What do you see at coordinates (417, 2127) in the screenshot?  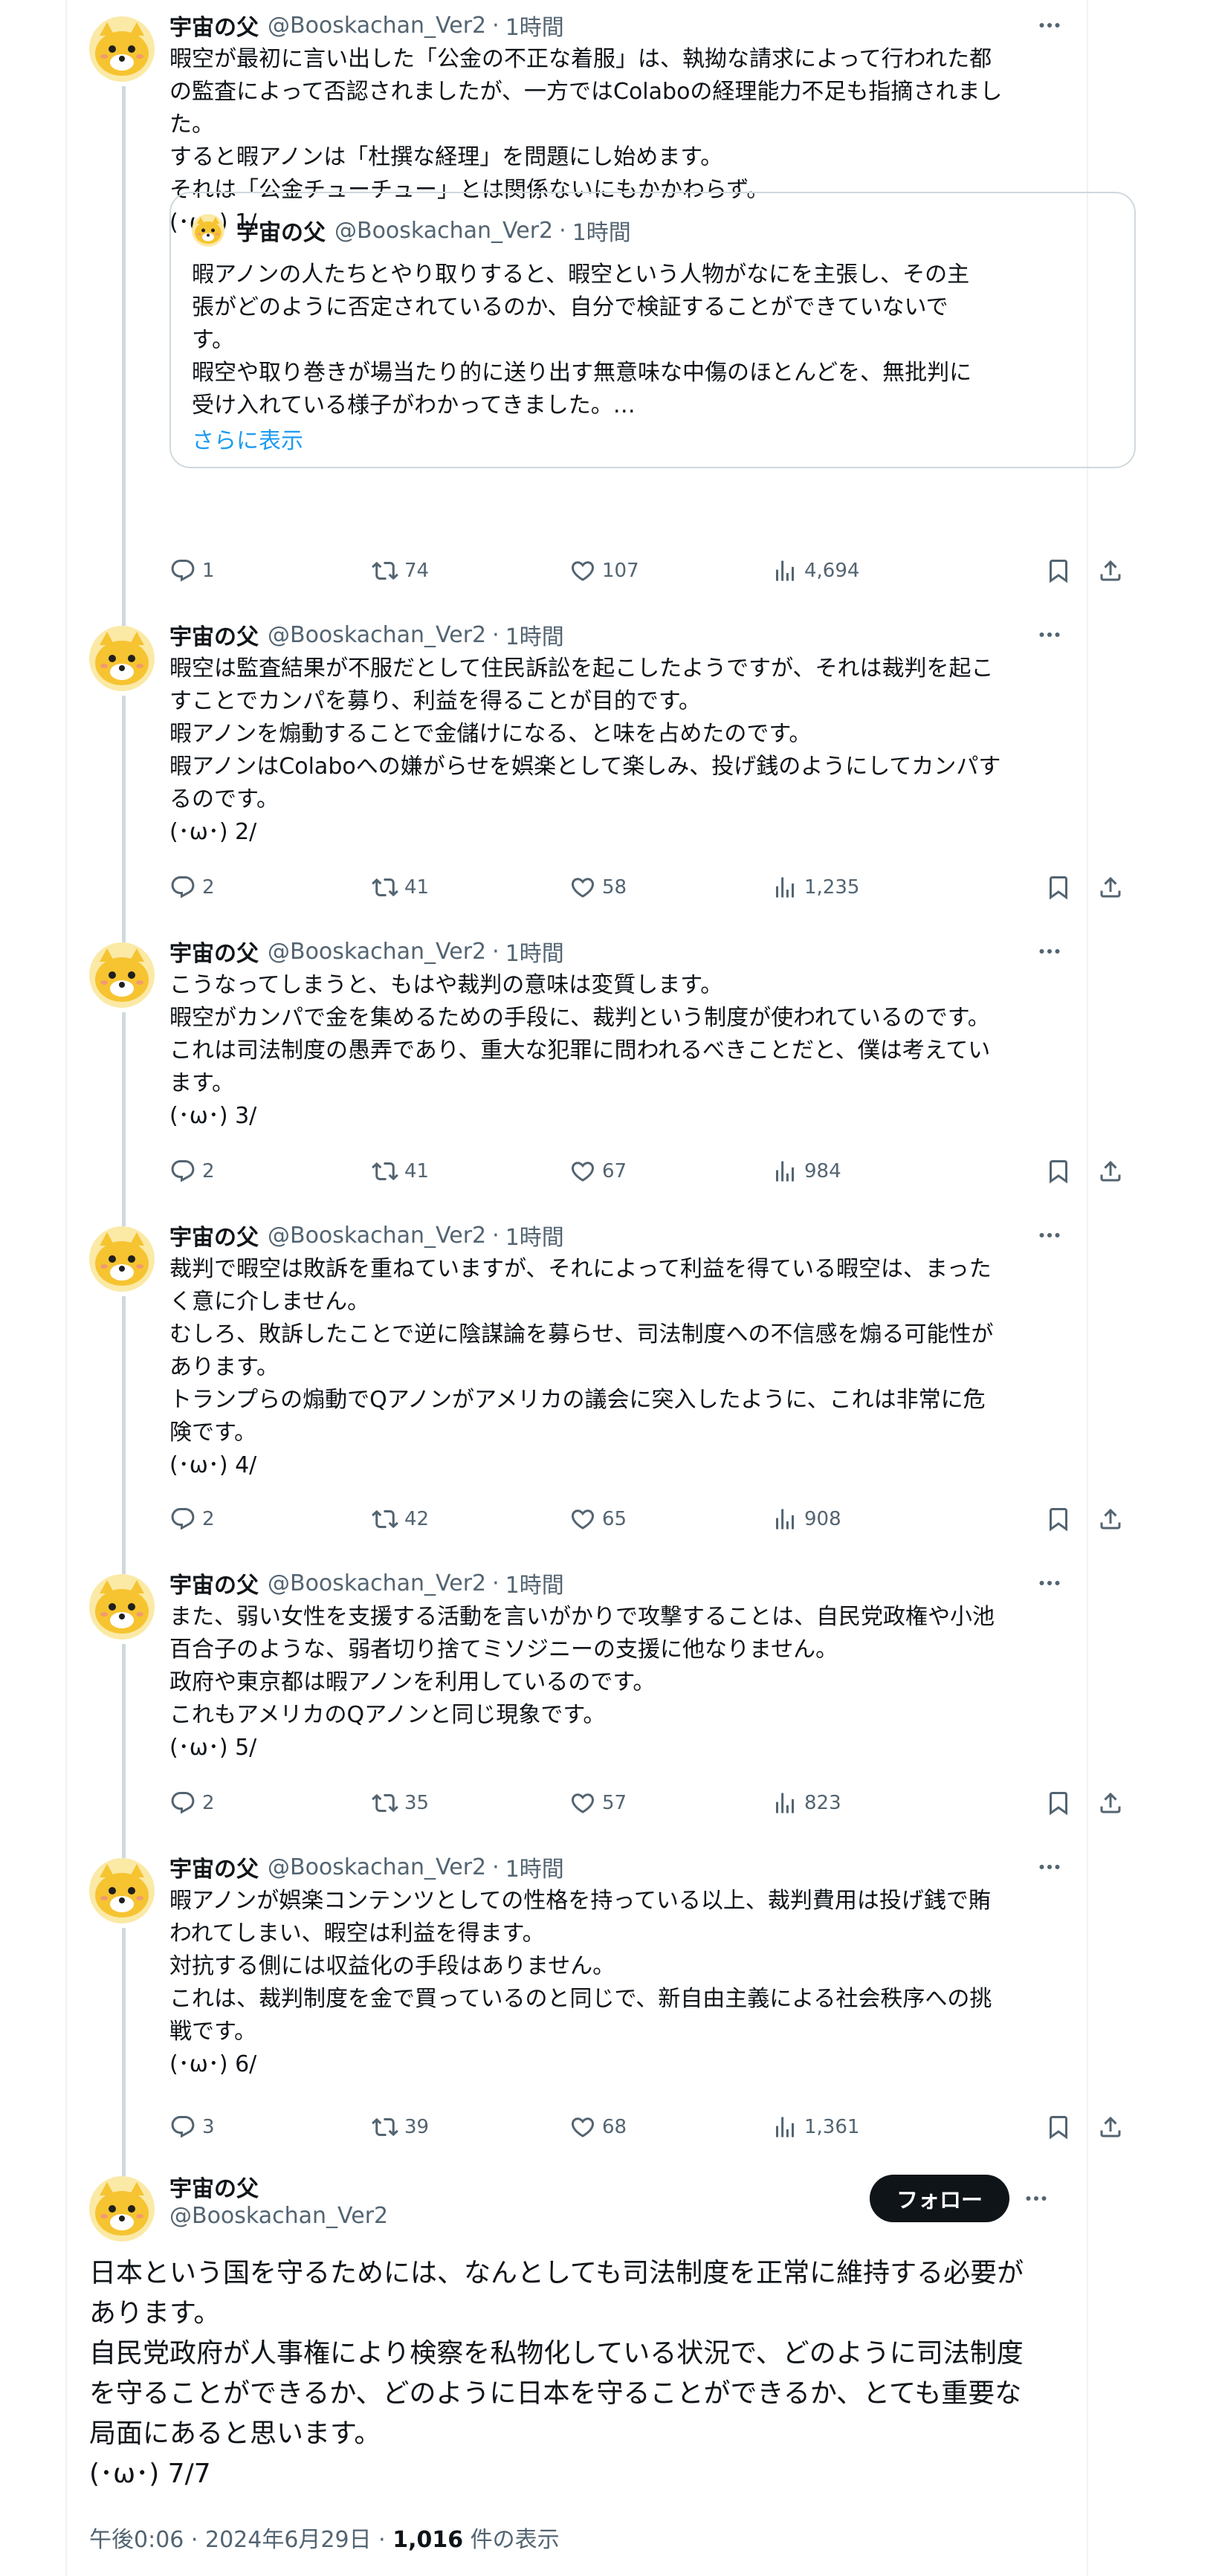 I see `retweet-count: 39` at bounding box center [417, 2127].